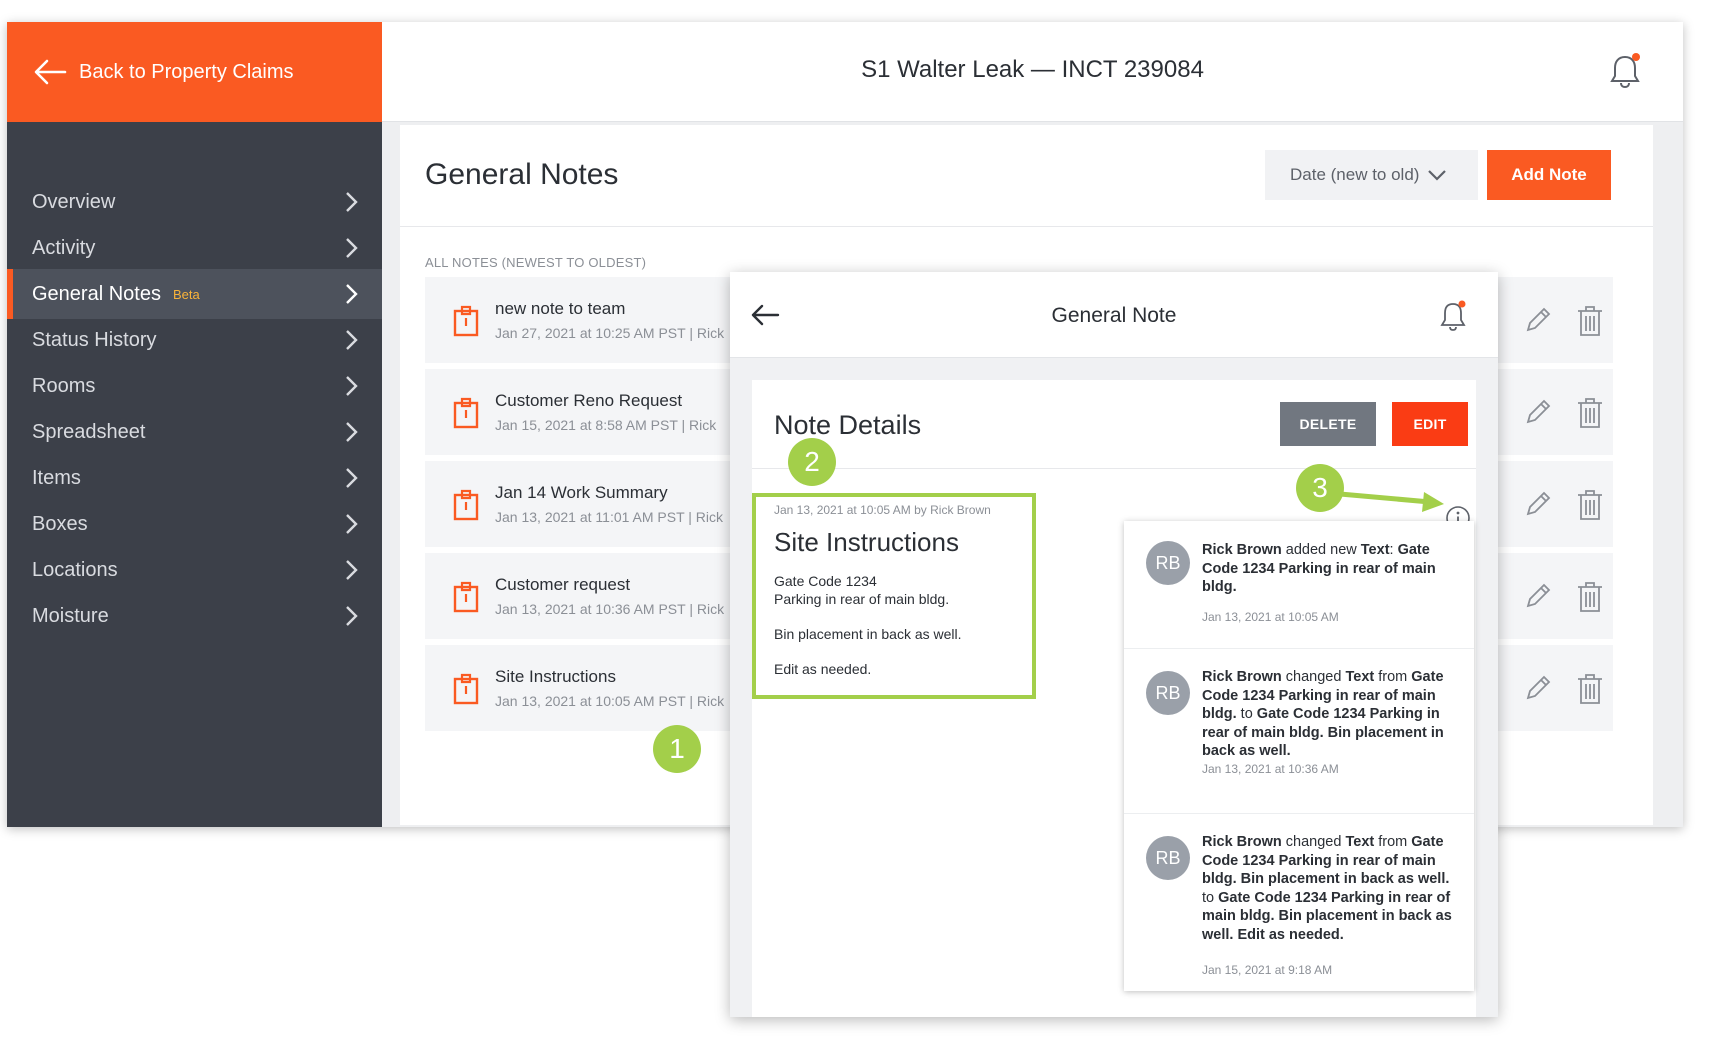 The height and width of the screenshot is (1046, 1709). What do you see at coordinates (194, 616) in the screenshot?
I see `sidebar-item-moisture: Moisture` at bounding box center [194, 616].